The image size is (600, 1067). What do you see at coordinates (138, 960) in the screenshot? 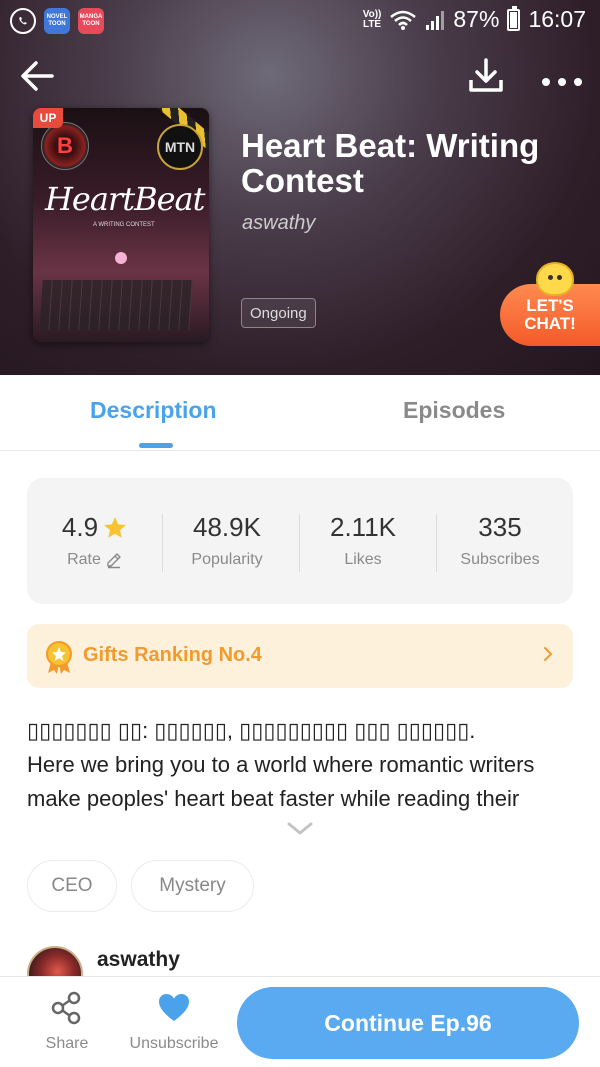
I see `author-name: aswathy` at bounding box center [138, 960].